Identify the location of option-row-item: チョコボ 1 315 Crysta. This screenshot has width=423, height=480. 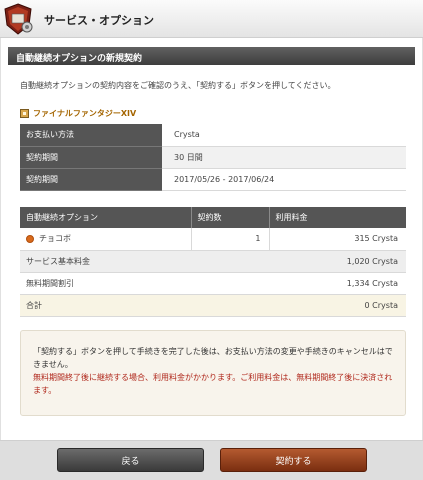
(213, 239).